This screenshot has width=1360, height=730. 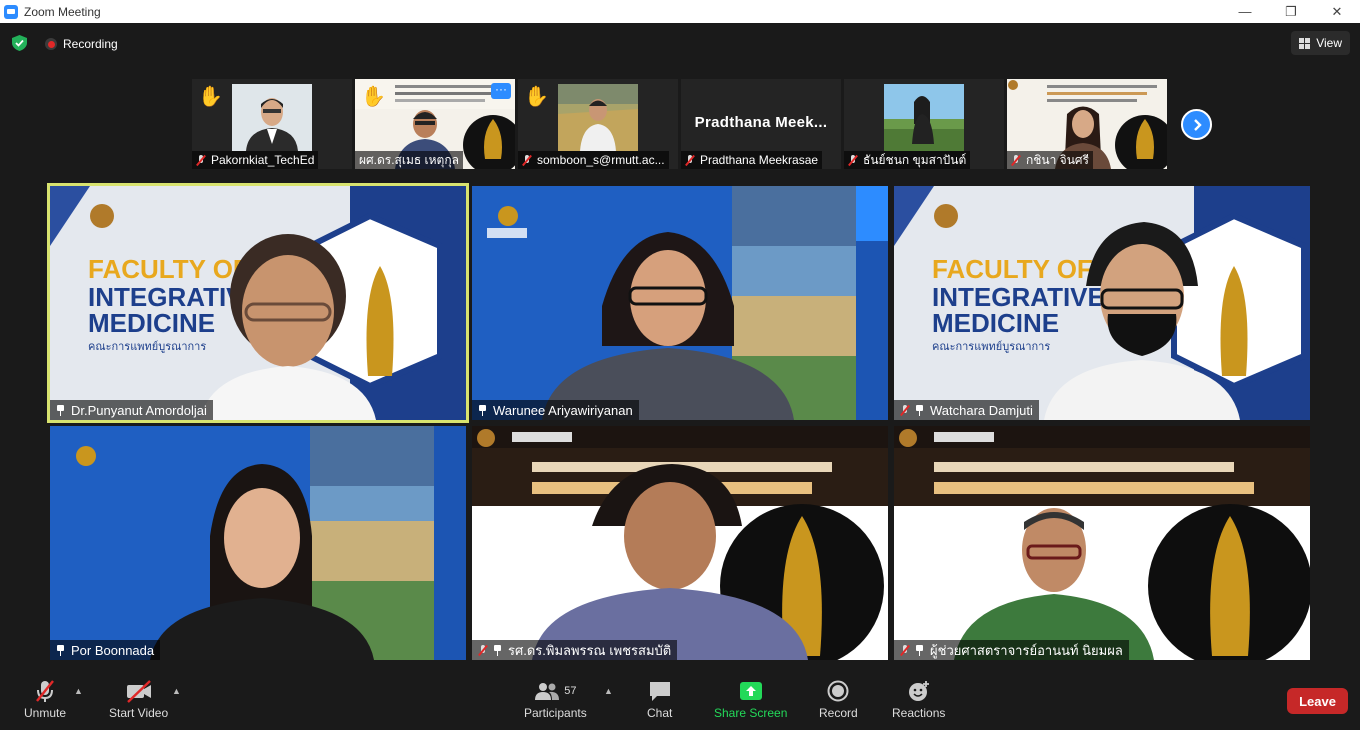 I want to click on start-video-button: Start Video, so click(x=138, y=699).